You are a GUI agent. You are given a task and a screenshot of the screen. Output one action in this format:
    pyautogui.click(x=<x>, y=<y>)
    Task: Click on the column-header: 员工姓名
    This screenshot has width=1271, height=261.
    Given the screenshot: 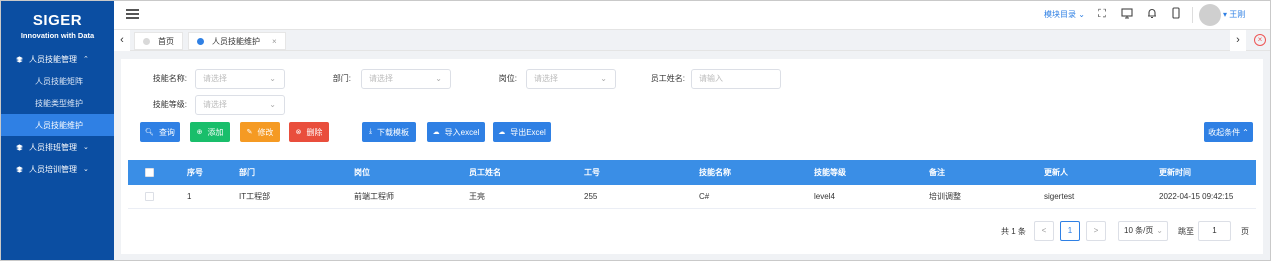 What is the action you would take?
    pyautogui.click(x=485, y=172)
    